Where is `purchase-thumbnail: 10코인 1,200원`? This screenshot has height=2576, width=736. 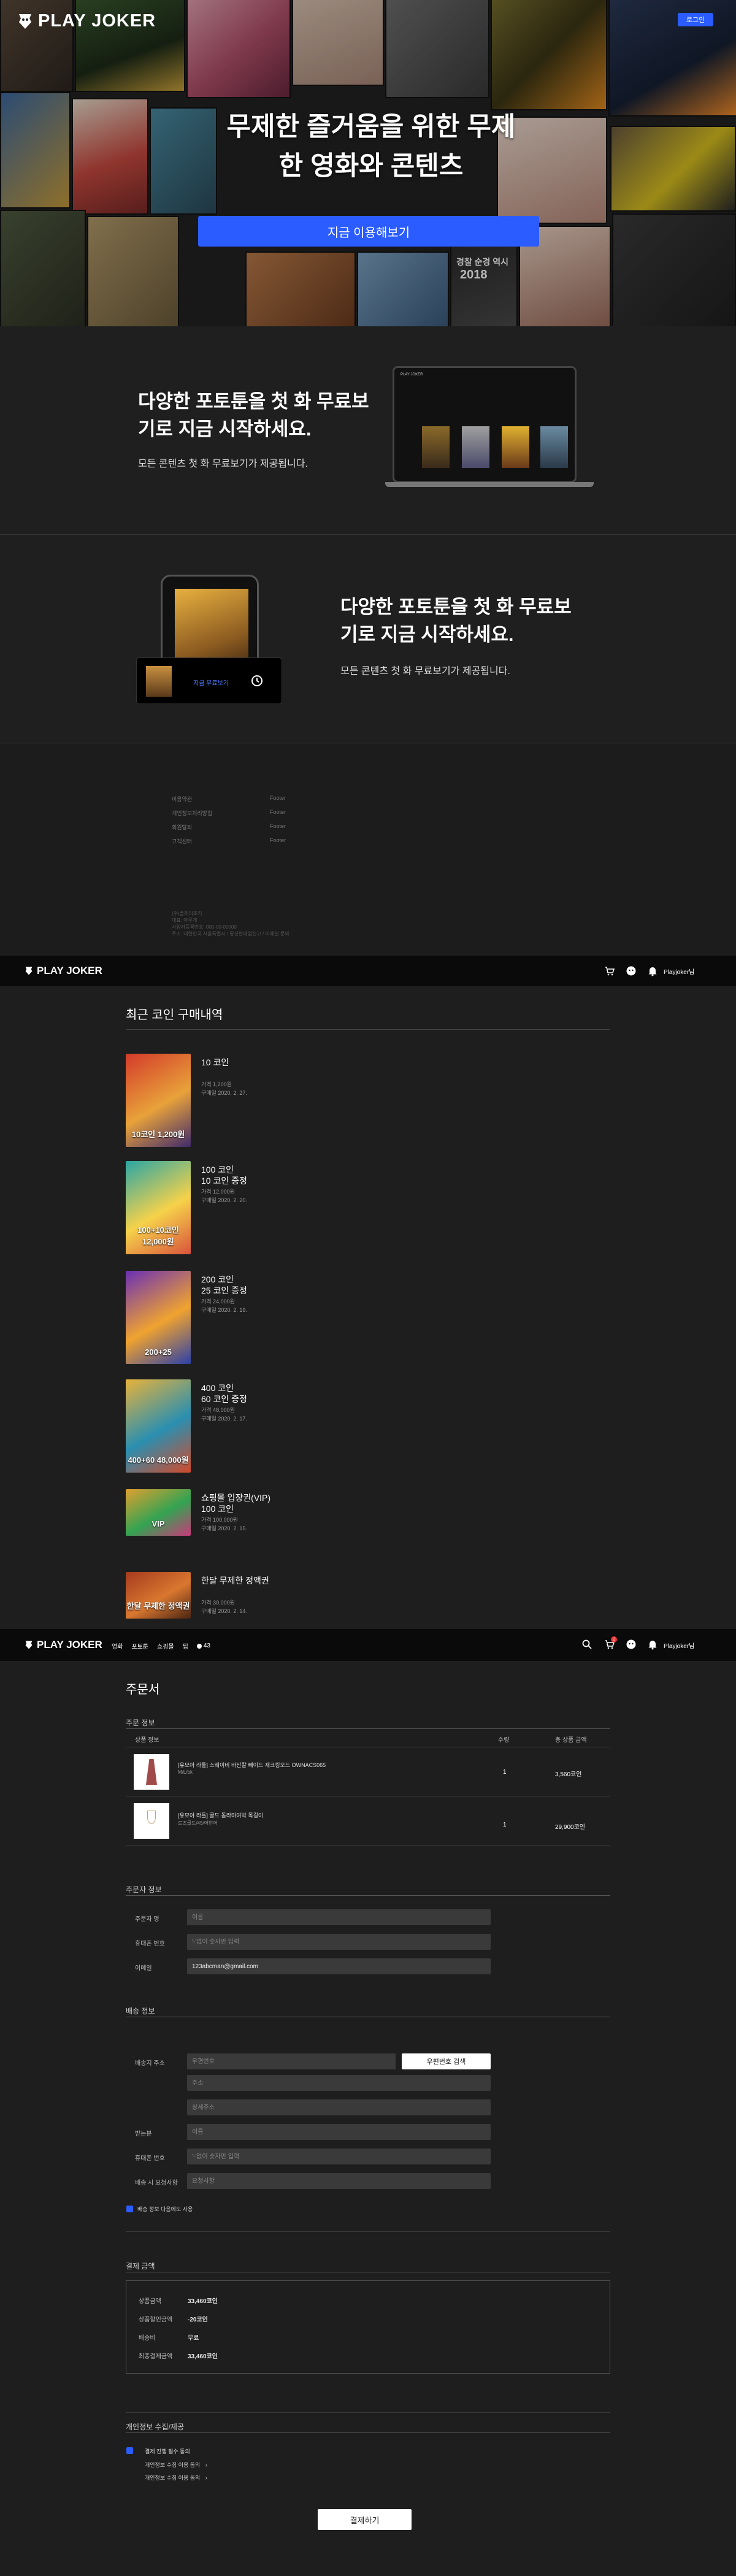
purchase-thumbnail: 10코인 1,200원 is located at coordinates (158, 1100).